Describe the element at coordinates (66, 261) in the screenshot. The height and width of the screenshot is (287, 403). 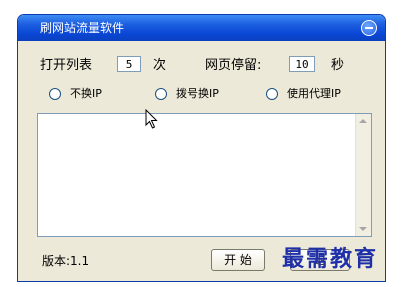
I see `version-label: 版本:1.1` at that location.